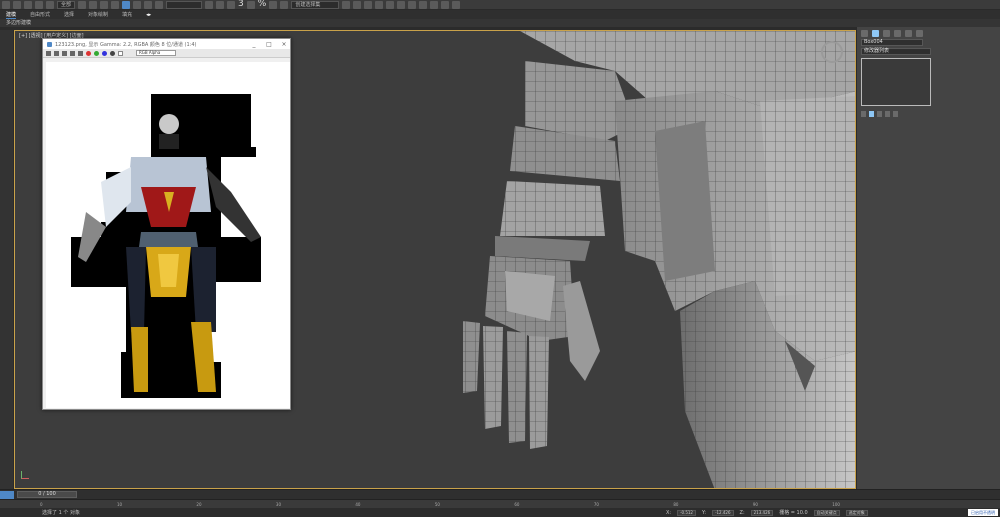  Describe the element at coordinates (897, 33) in the screenshot. I see `motion-tab-icon` at that location.